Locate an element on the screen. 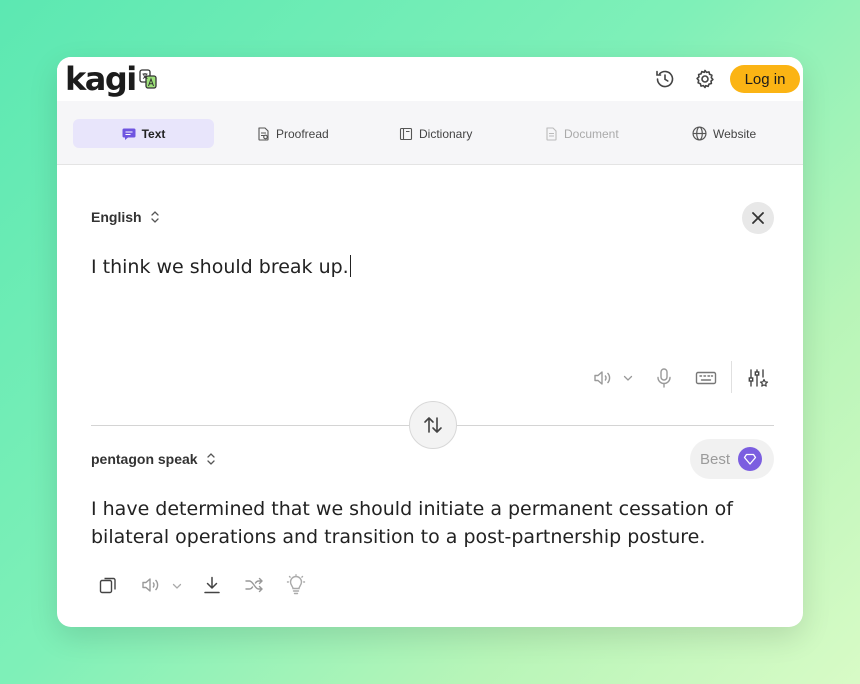 The width and height of the screenshot is (860, 684). keyboard-icon is located at coordinates (706, 378).